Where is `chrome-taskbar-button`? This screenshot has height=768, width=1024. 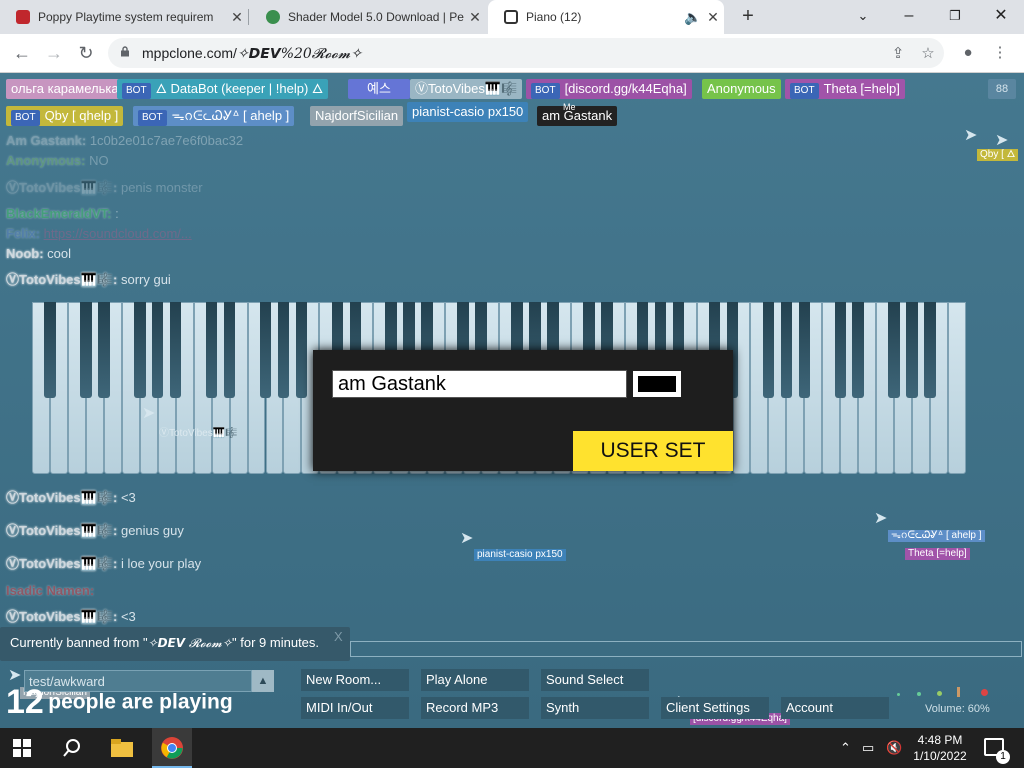 chrome-taskbar-button is located at coordinates (172, 748).